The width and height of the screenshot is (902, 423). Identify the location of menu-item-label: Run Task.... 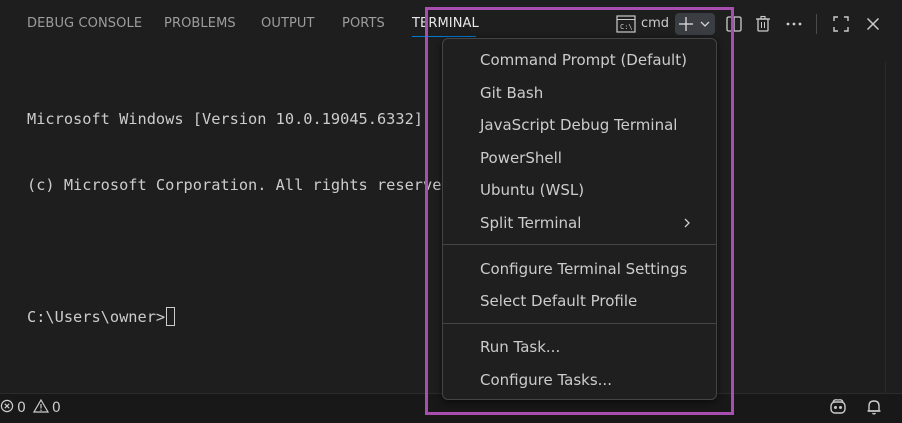
(520, 347).